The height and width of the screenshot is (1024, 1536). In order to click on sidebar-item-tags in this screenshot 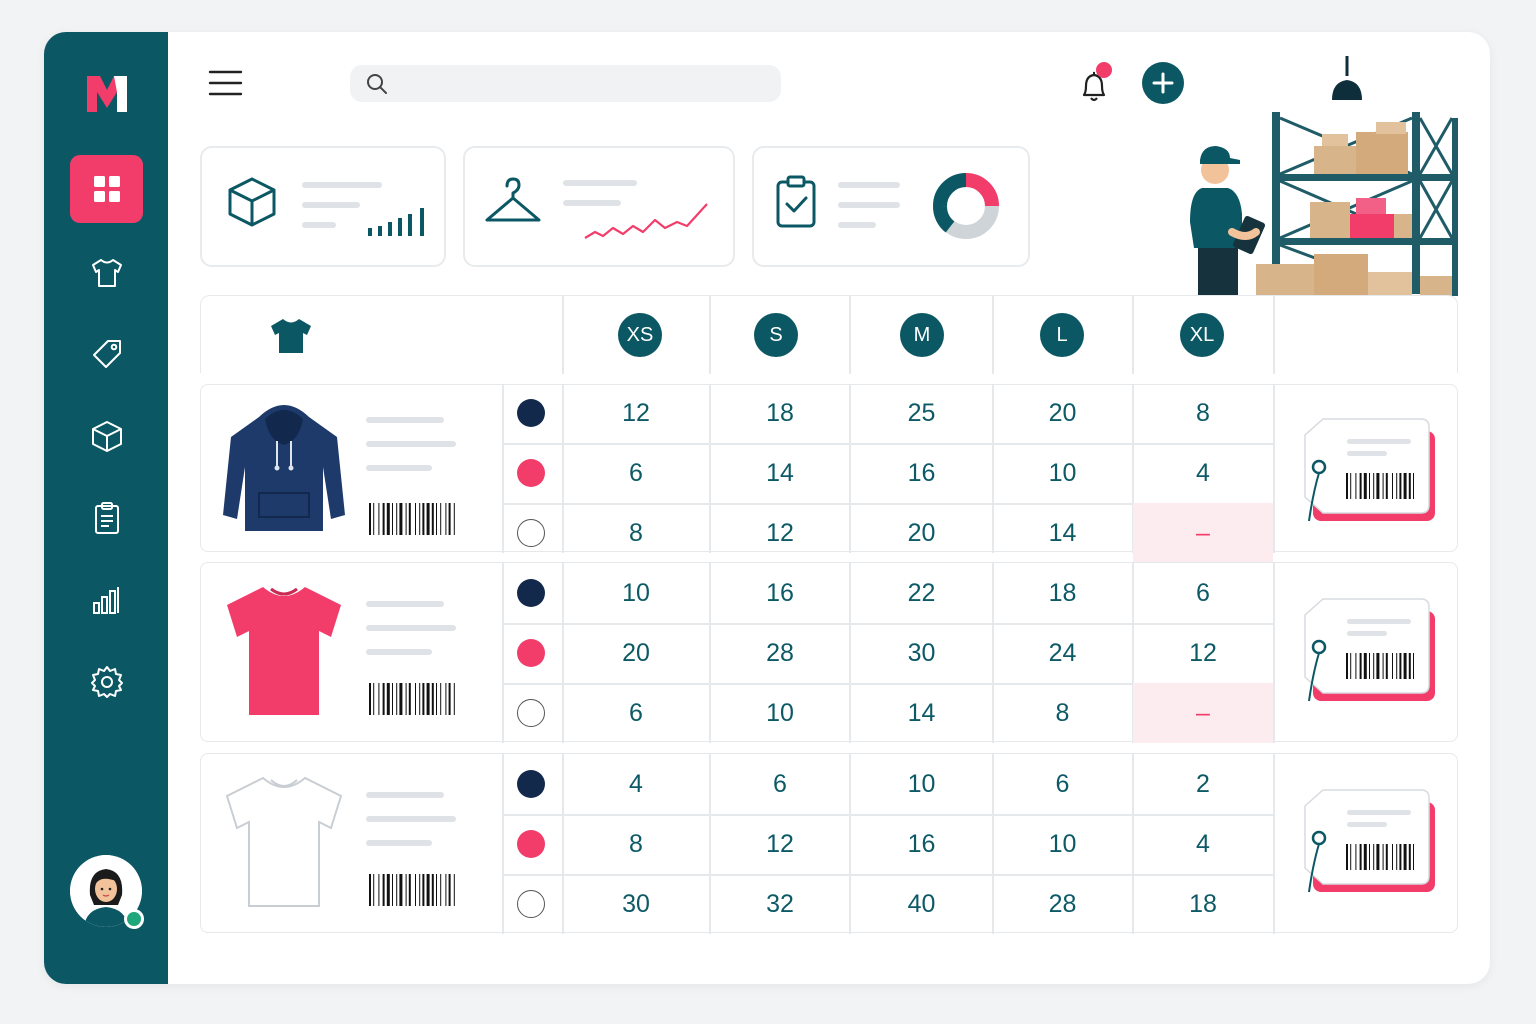, I will do `click(106, 354)`.